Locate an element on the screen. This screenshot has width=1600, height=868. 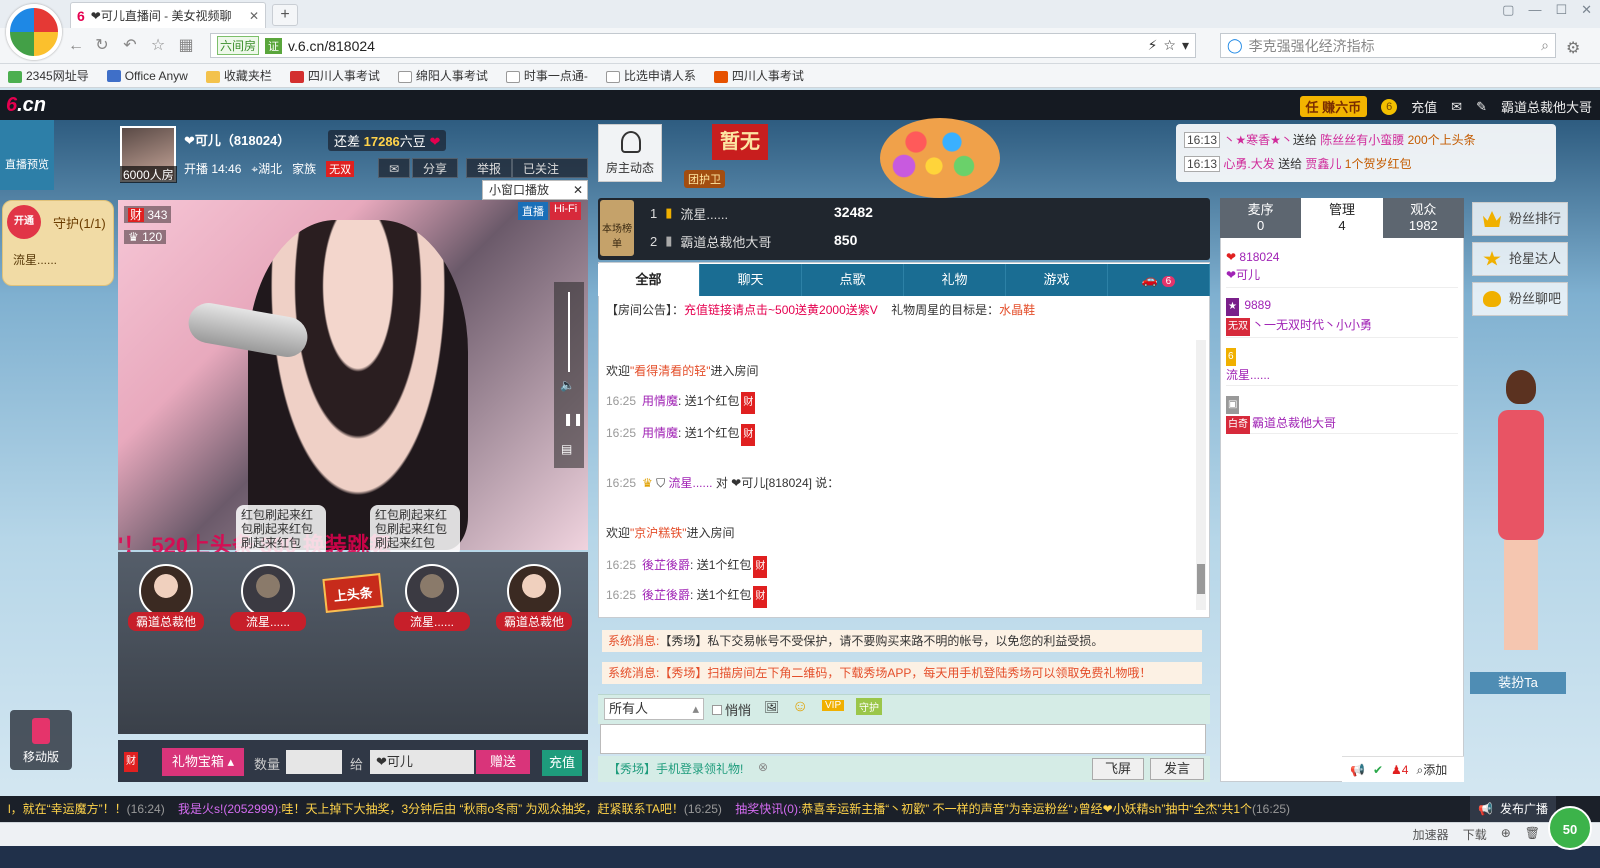
tools-icon: ⚙ is located at coordinates (1573, 48).